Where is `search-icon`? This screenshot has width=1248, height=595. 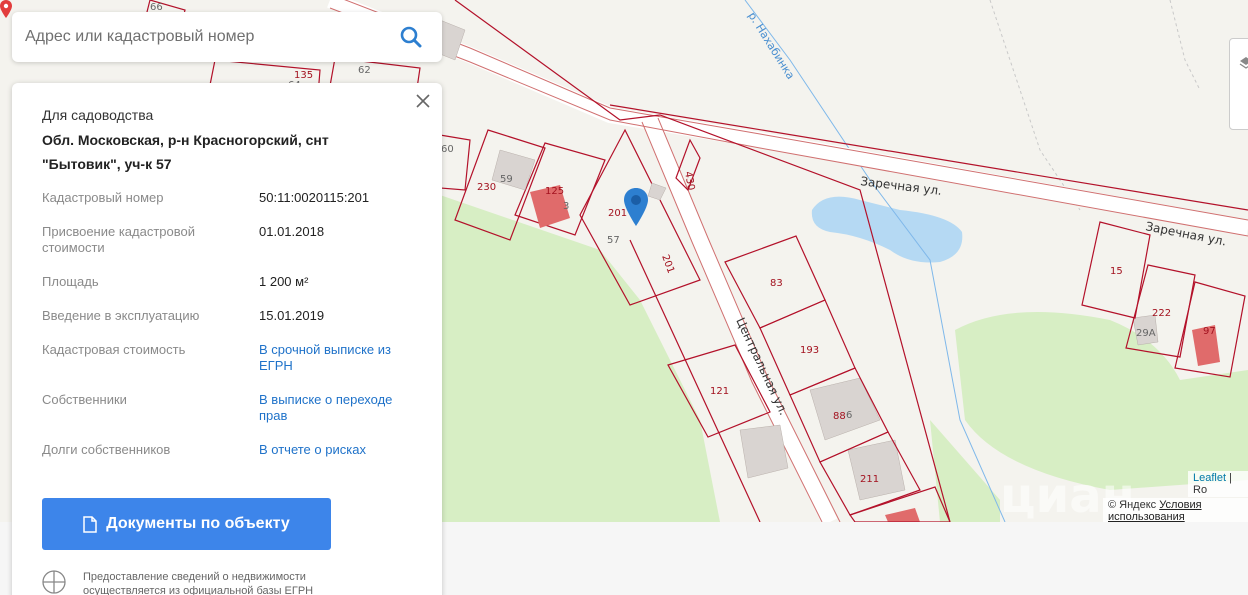
search-icon is located at coordinates (411, 37).